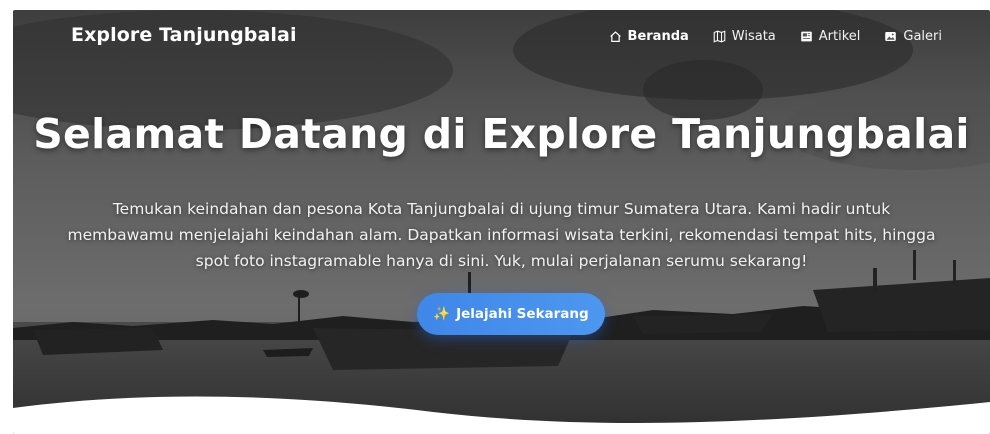 Image resolution: width=990 pixels, height=434 pixels. What do you see at coordinates (839, 36) in the screenshot?
I see `nav-item-label: Artikel` at bounding box center [839, 36].